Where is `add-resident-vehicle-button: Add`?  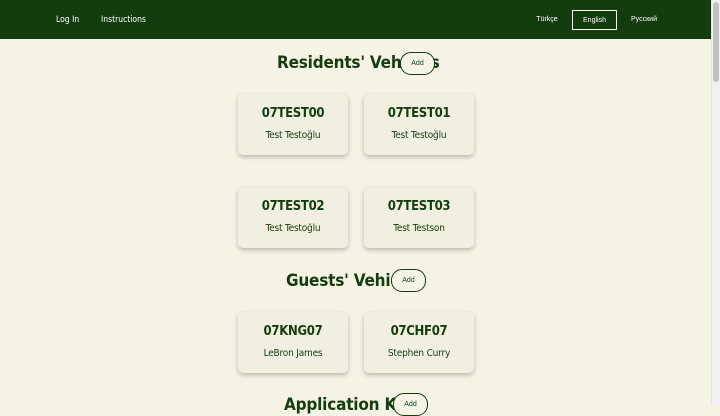
add-resident-vehicle-button: Add is located at coordinates (417, 63).